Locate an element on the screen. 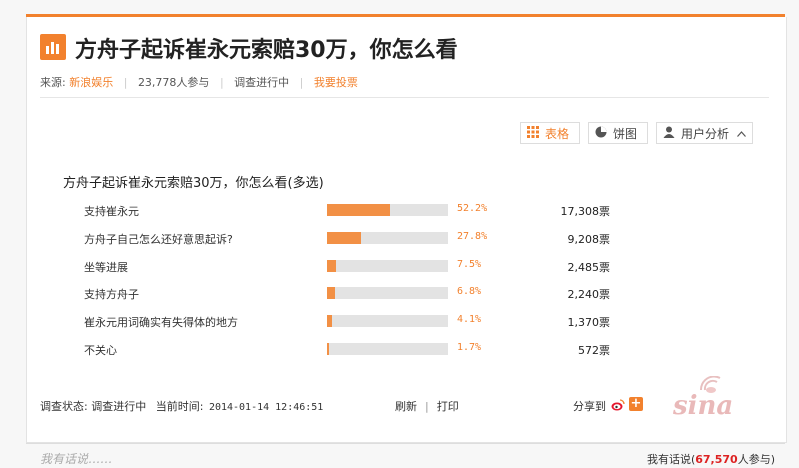  survey-meta: 来源: 新浪娱乐 | 23,778人参与 | 调查进行中 | 我要投票 is located at coordinates (199, 82).